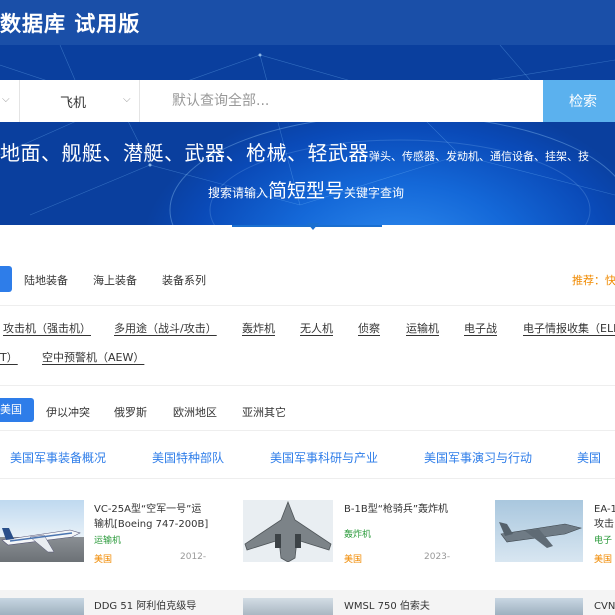  I want to click on recommend-link: 推荐：快, so click(593, 280).